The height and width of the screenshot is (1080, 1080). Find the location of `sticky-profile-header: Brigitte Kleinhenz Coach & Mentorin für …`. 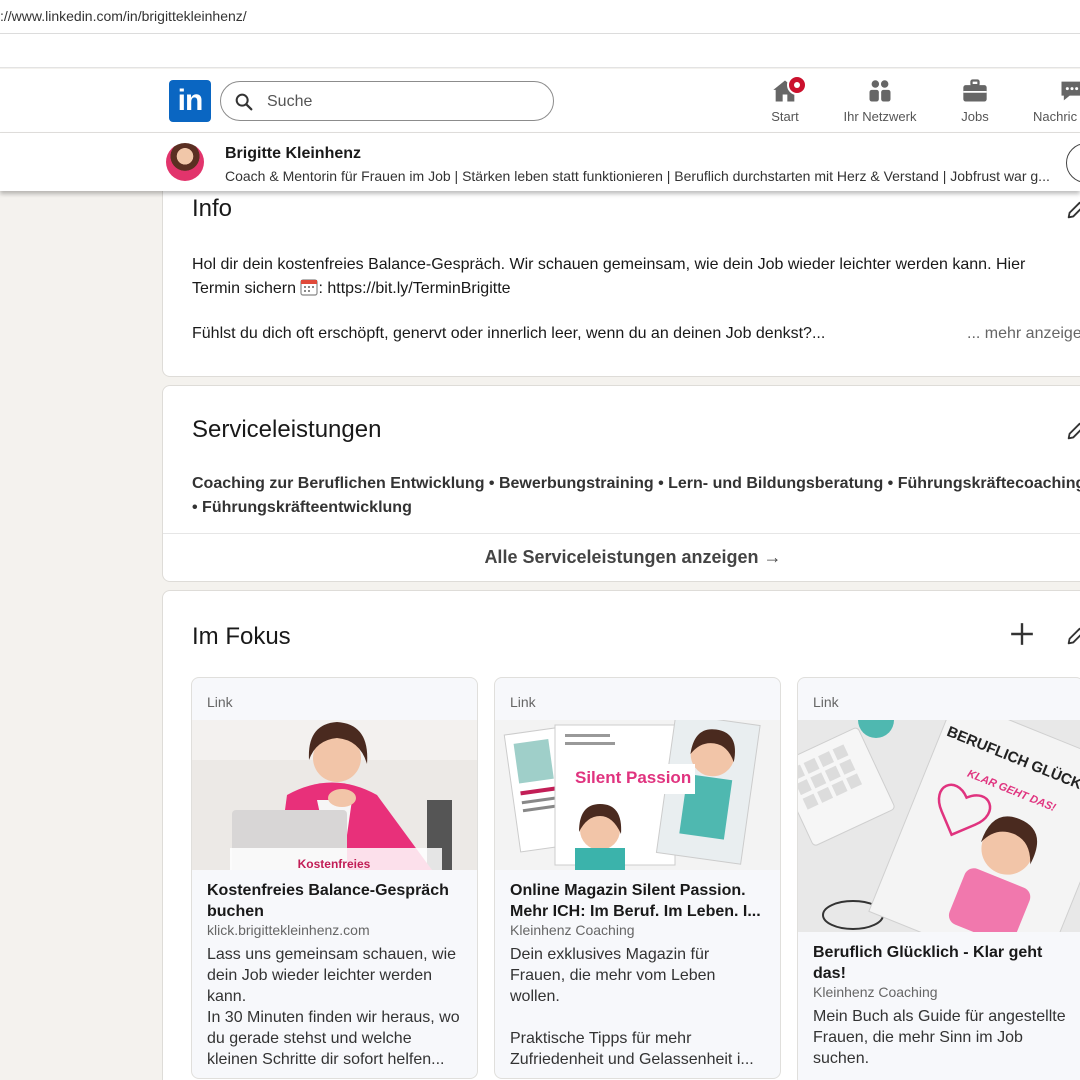

sticky-profile-header: Brigitte Kleinhenz Coach & Mentorin für … is located at coordinates (540, 162).